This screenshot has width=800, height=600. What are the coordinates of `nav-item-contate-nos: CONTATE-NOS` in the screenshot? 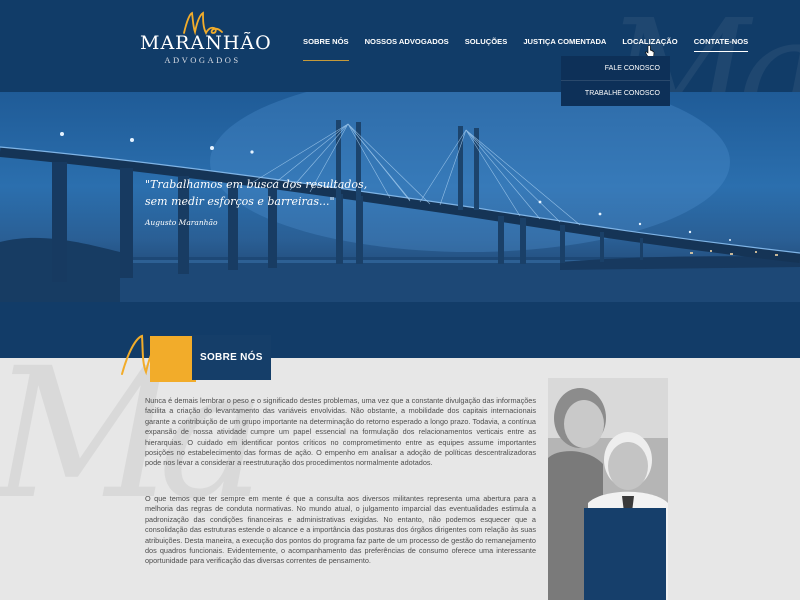 It's located at (721, 48).